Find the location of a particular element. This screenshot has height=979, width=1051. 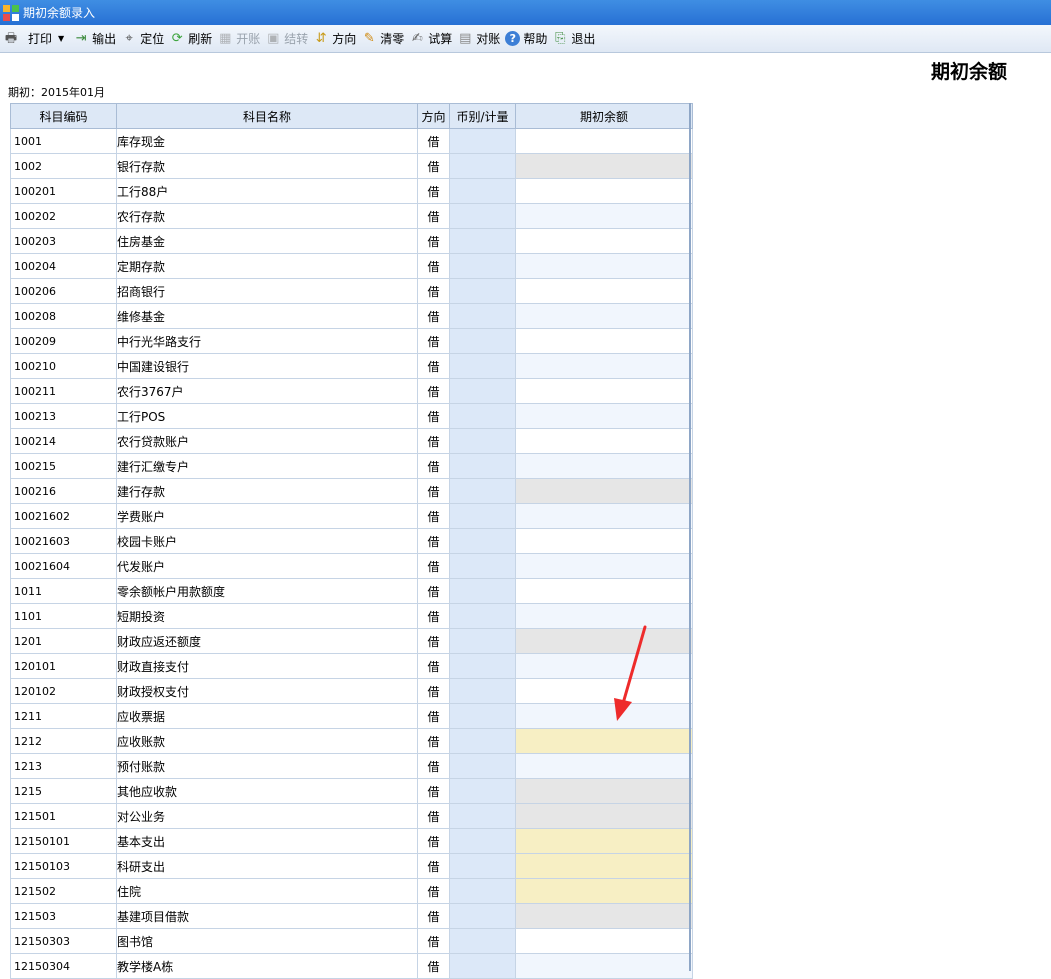

table-row: 12150103 科研支出借 is located at coordinates (351, 866).